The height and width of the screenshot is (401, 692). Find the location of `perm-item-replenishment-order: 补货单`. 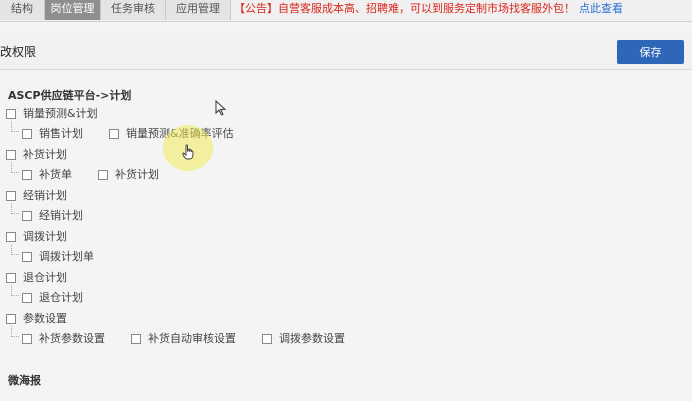

perm-item-replenishment-order: 补货单 is located at coordinates (47, 175).